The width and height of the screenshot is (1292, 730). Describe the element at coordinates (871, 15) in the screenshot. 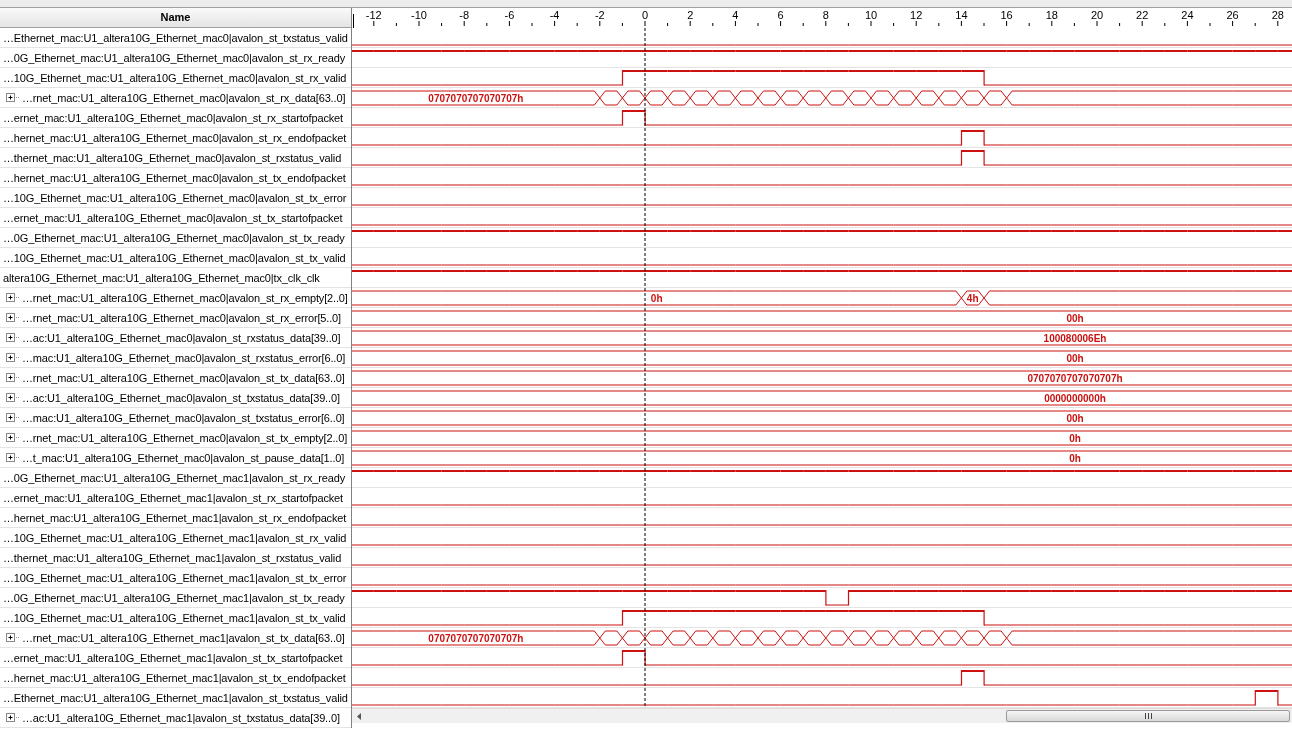

I see `time-label: 10` at that location.